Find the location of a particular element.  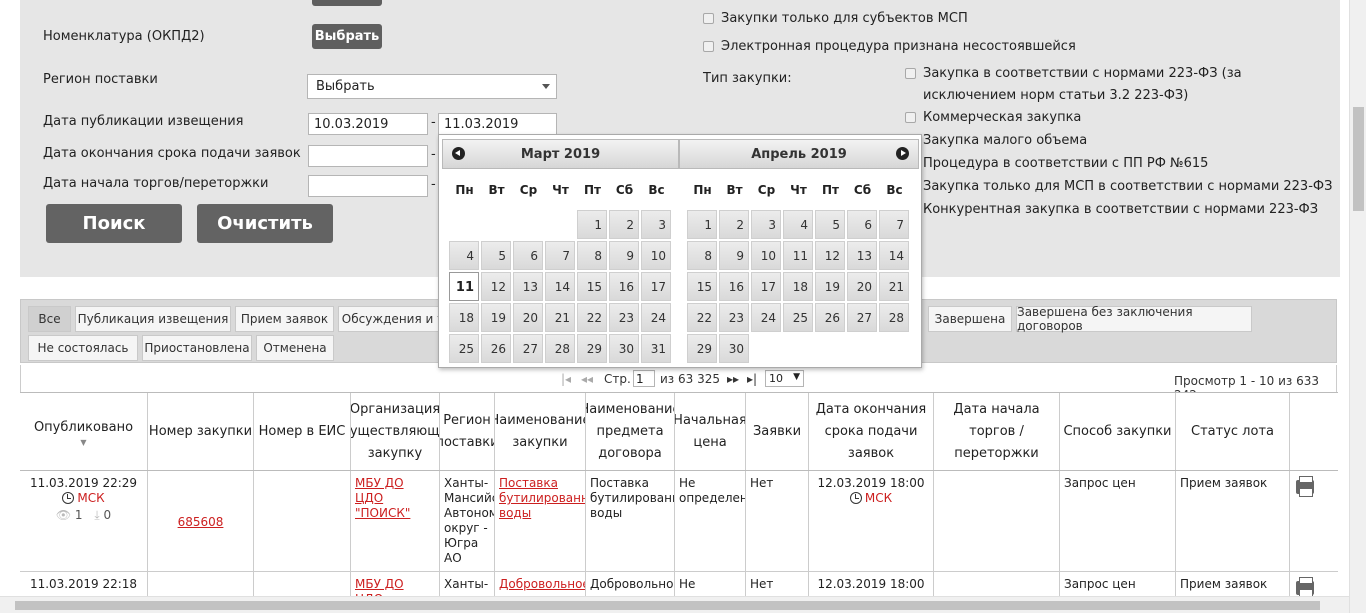

march-day: 5 is located at coordinates (496, 255).